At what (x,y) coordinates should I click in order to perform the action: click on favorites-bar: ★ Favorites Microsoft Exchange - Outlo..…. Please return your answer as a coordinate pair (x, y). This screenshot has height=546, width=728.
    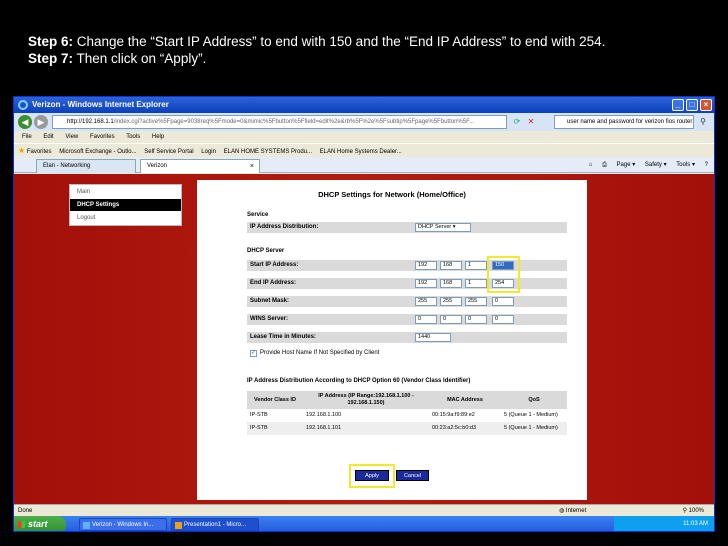
    Looking at the image, I should click on (364, 150).